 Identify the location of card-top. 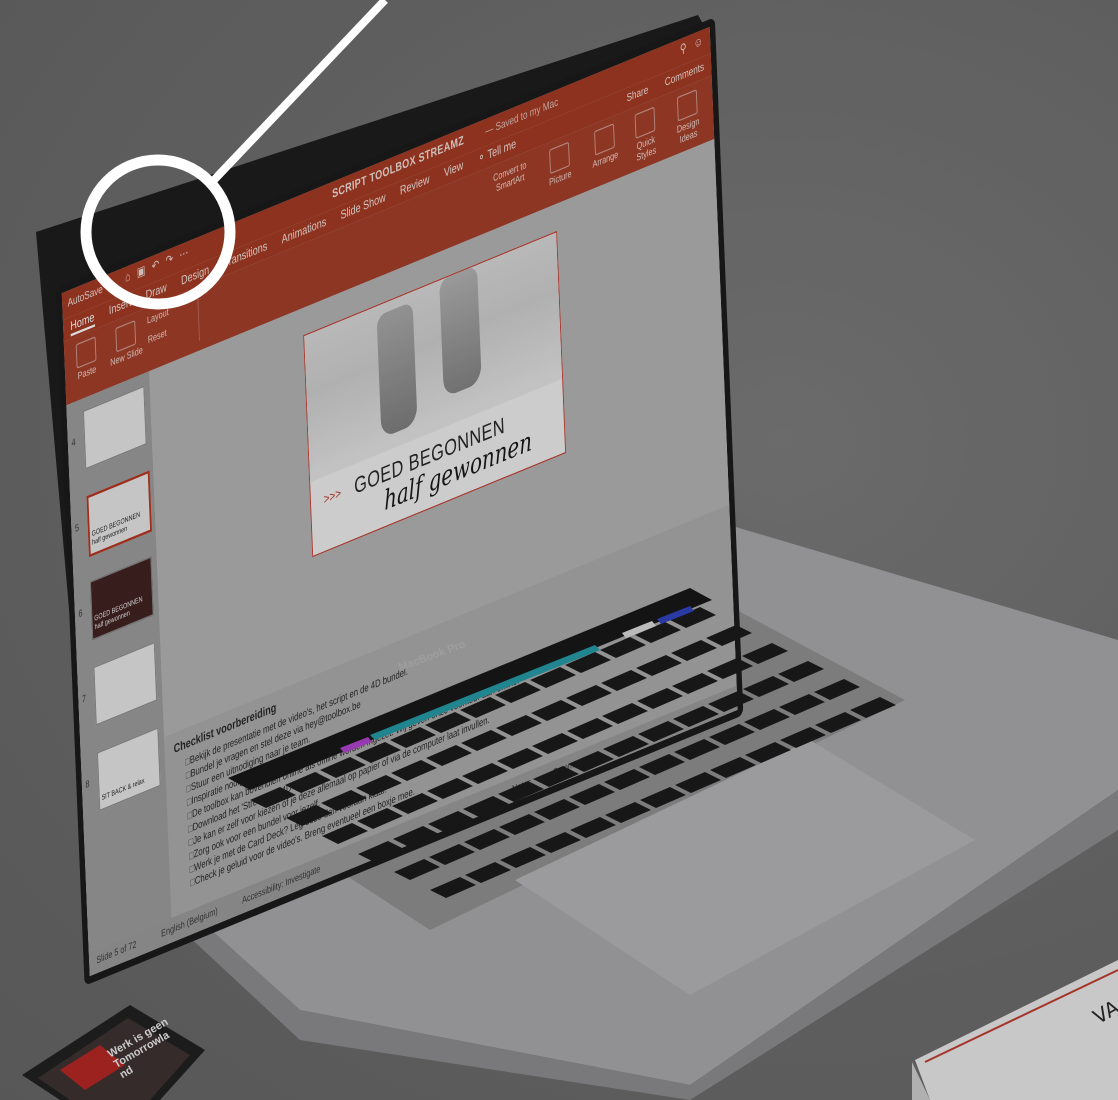
(1016, 1030).